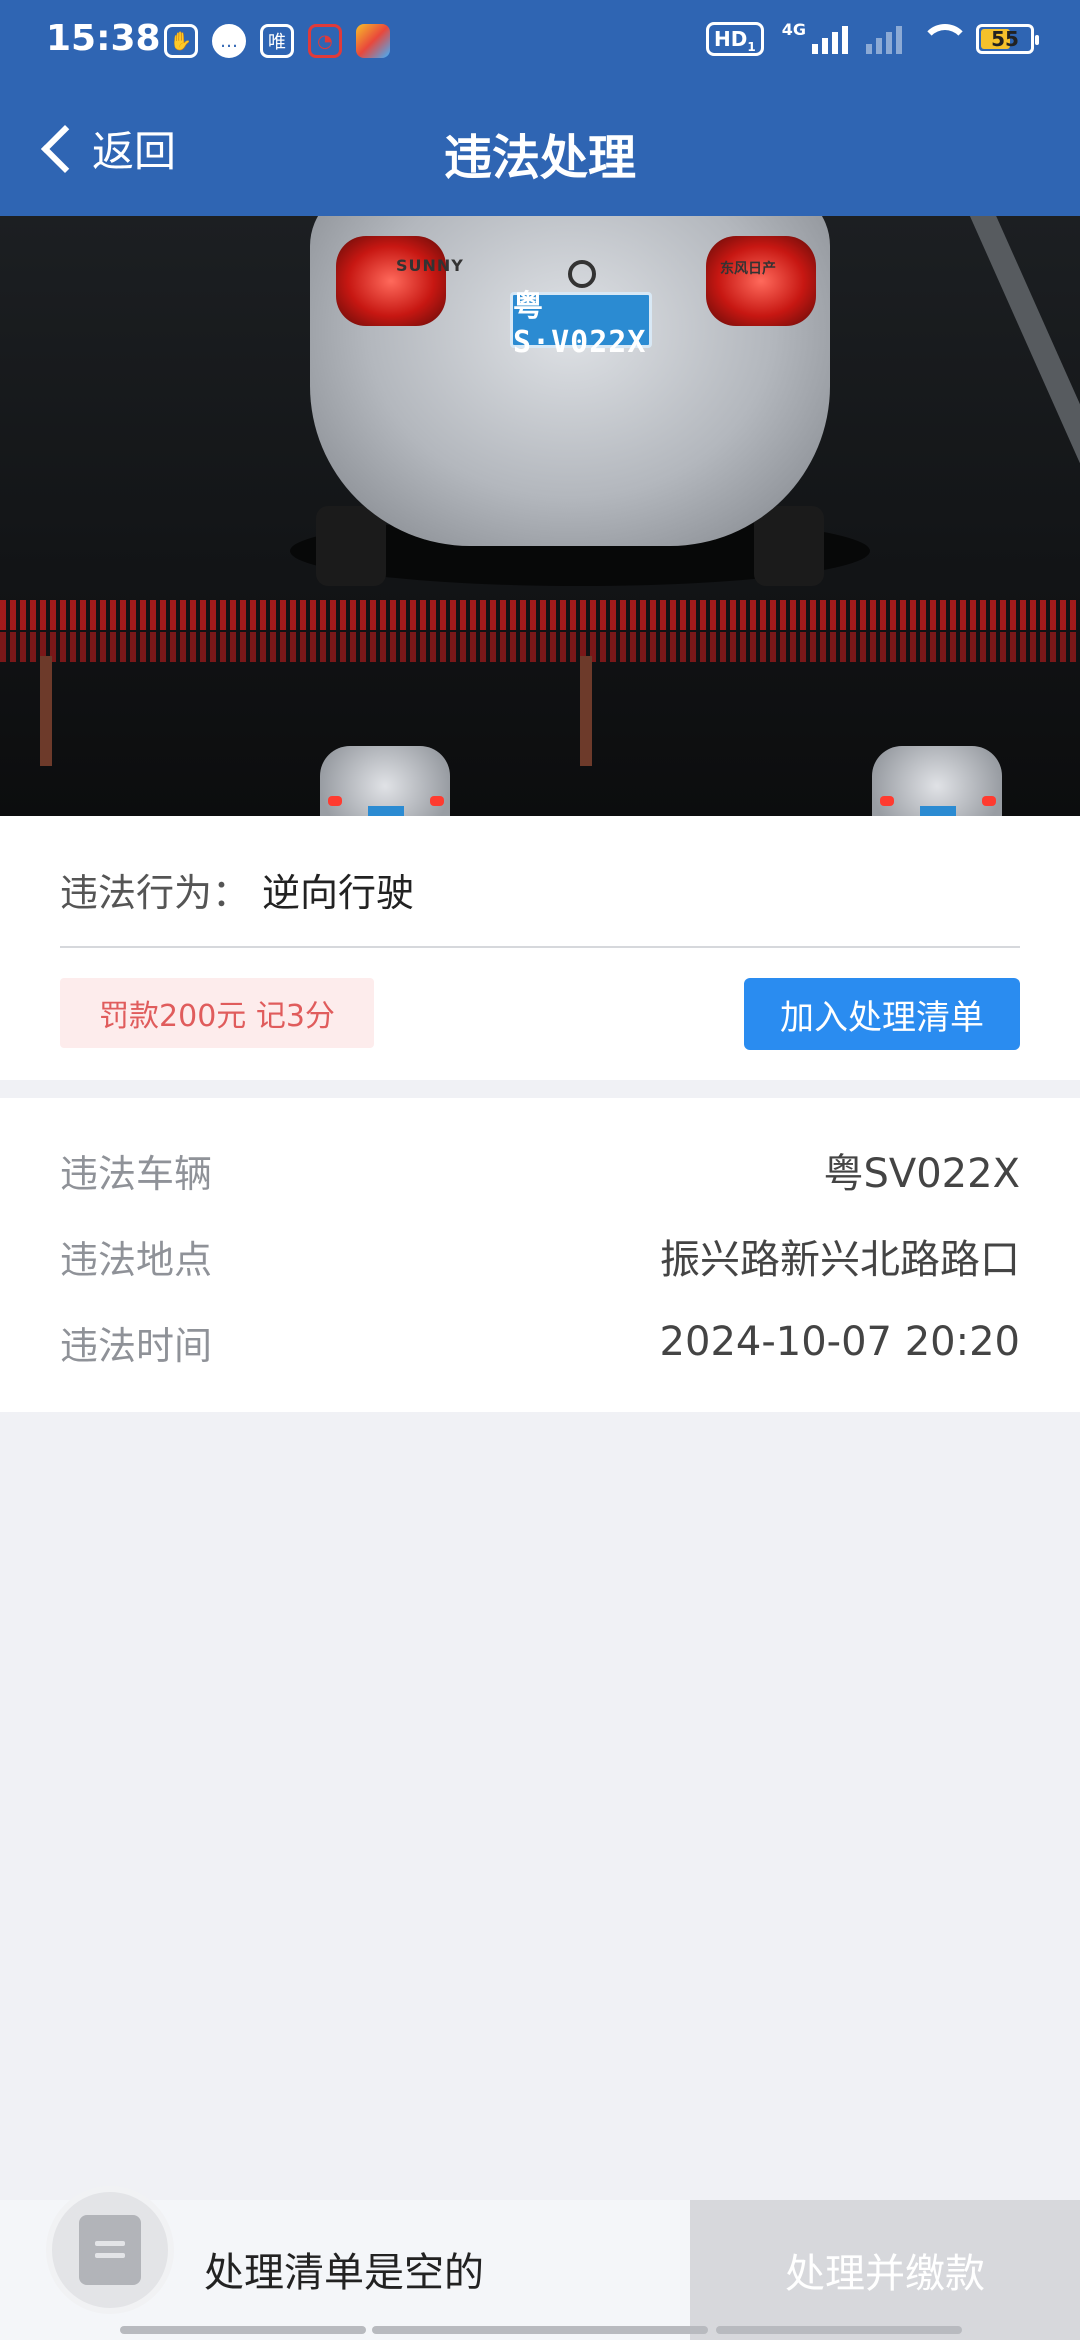 The height and width of the screenshot is (2340, 1080). I want to click on detail-label: 违法车辆, so click(136, 1173).